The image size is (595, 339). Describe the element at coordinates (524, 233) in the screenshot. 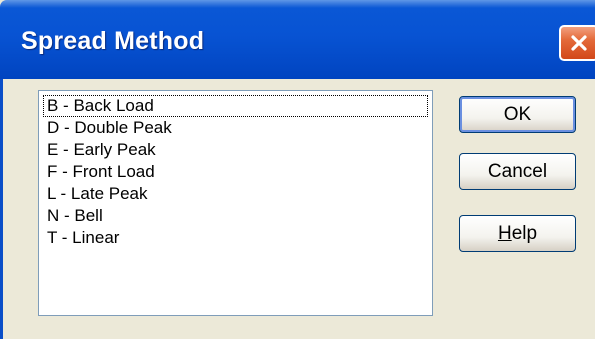

I see `help-label-rest: elp` at that location.